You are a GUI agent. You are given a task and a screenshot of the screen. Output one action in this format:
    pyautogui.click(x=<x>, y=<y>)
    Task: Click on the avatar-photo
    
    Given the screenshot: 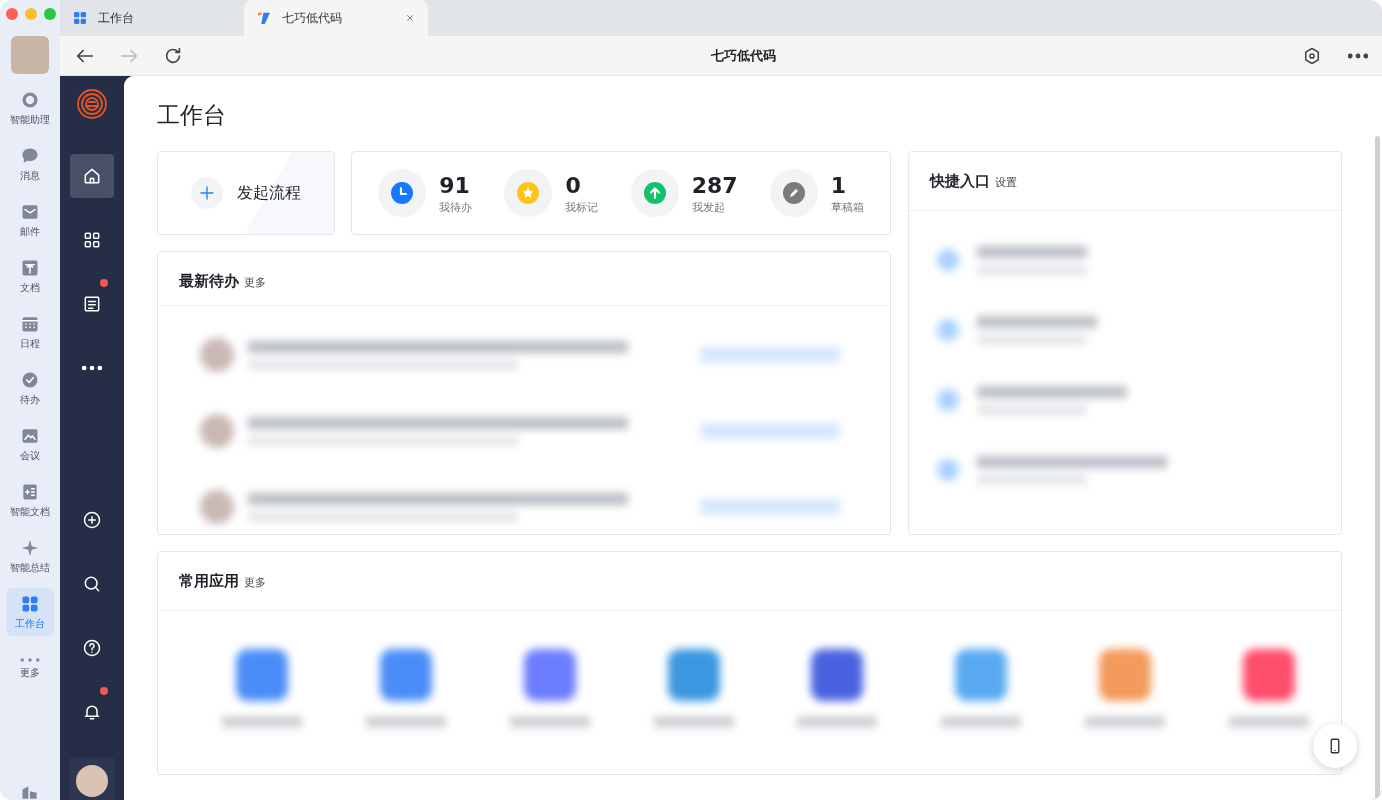 What is the action you would take?
    pyautogui.click(x=92, y=781)
    